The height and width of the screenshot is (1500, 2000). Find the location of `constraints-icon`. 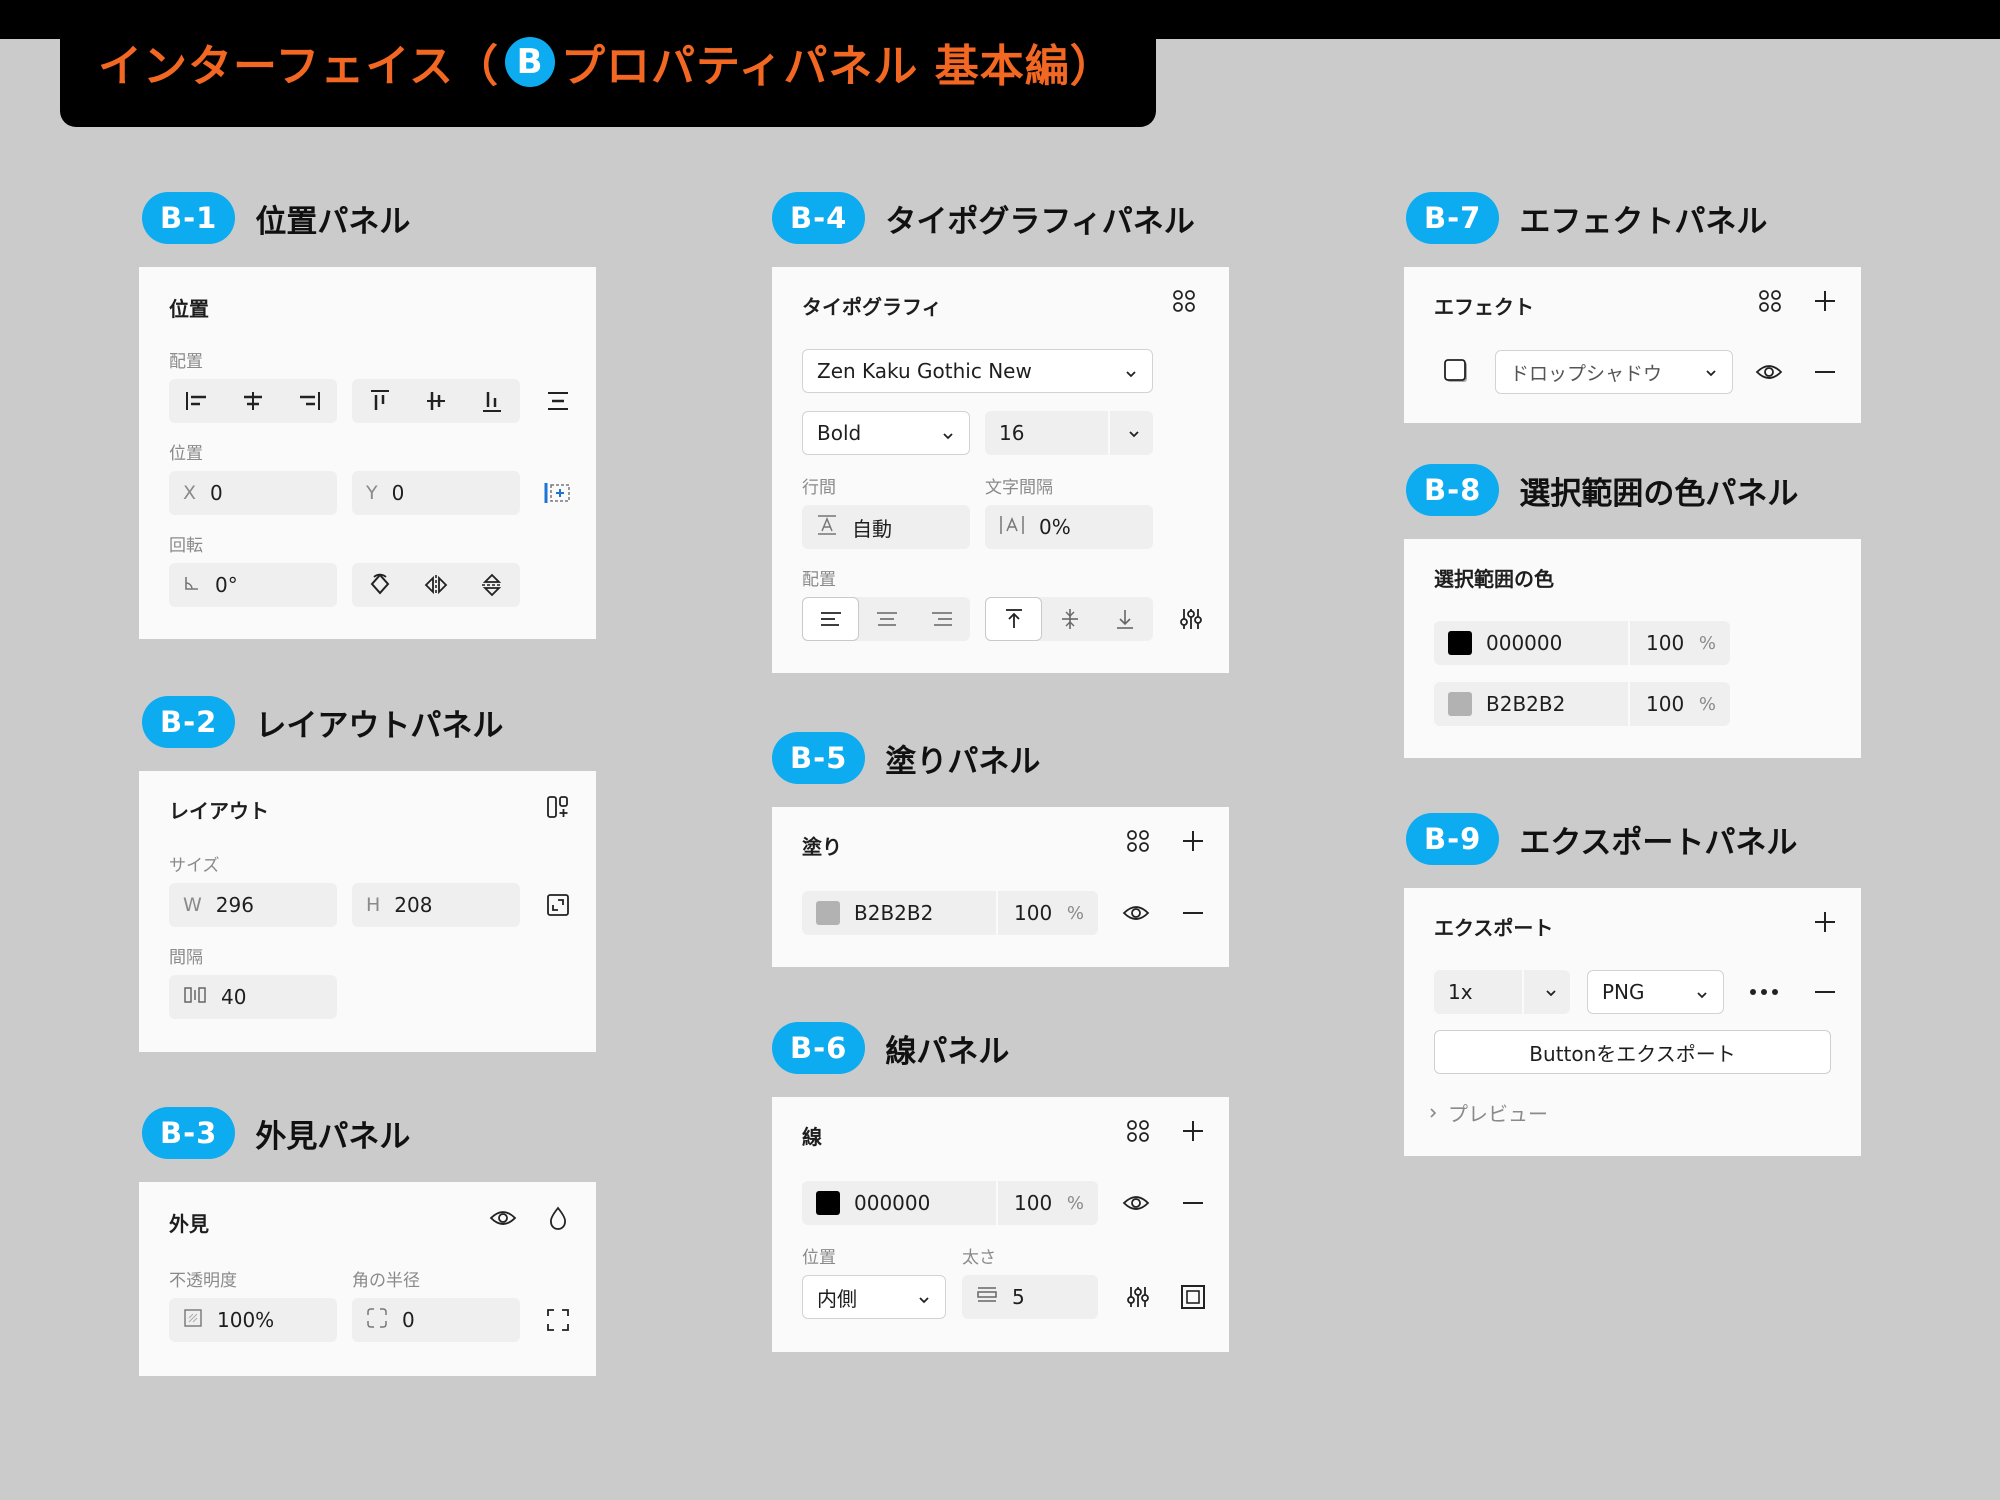

constraints-icon is located at coordinates (558, 493).